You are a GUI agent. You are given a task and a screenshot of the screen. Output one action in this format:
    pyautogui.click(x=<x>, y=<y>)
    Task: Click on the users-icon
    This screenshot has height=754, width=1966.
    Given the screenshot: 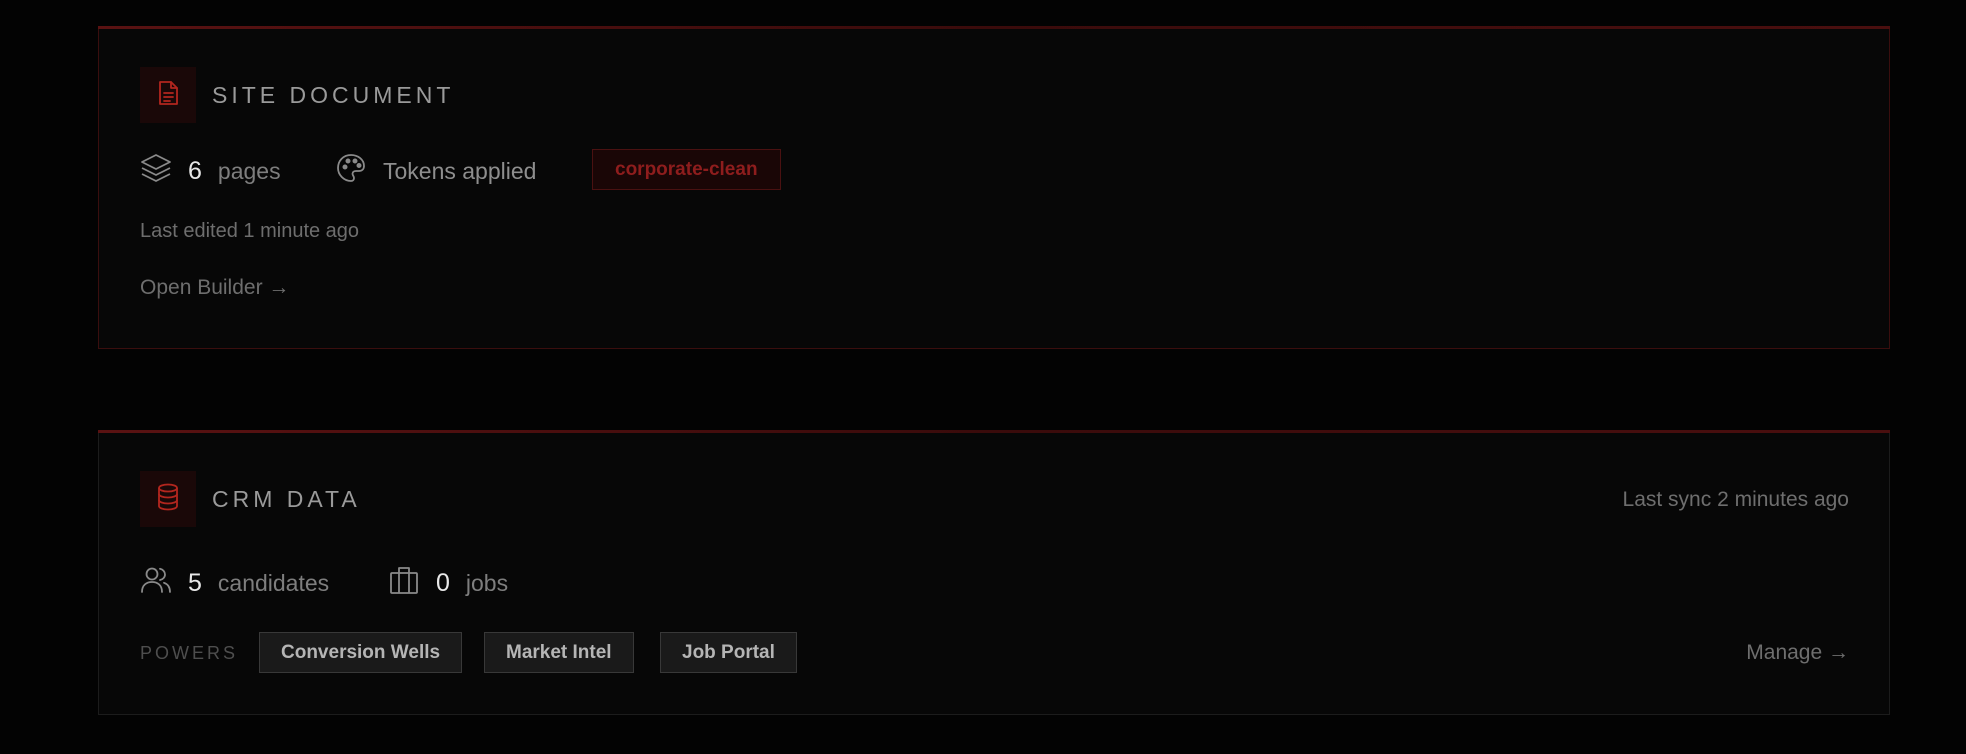 What is the action you would take?
    pyautogui.click(x=164, y=583)
    